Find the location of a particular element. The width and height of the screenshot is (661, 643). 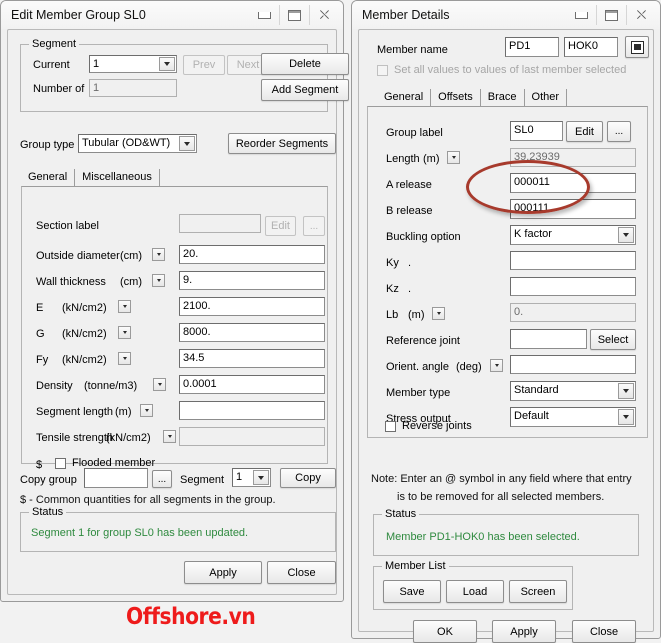

close-icon: ⛌ is located at coordinates (641, 15).